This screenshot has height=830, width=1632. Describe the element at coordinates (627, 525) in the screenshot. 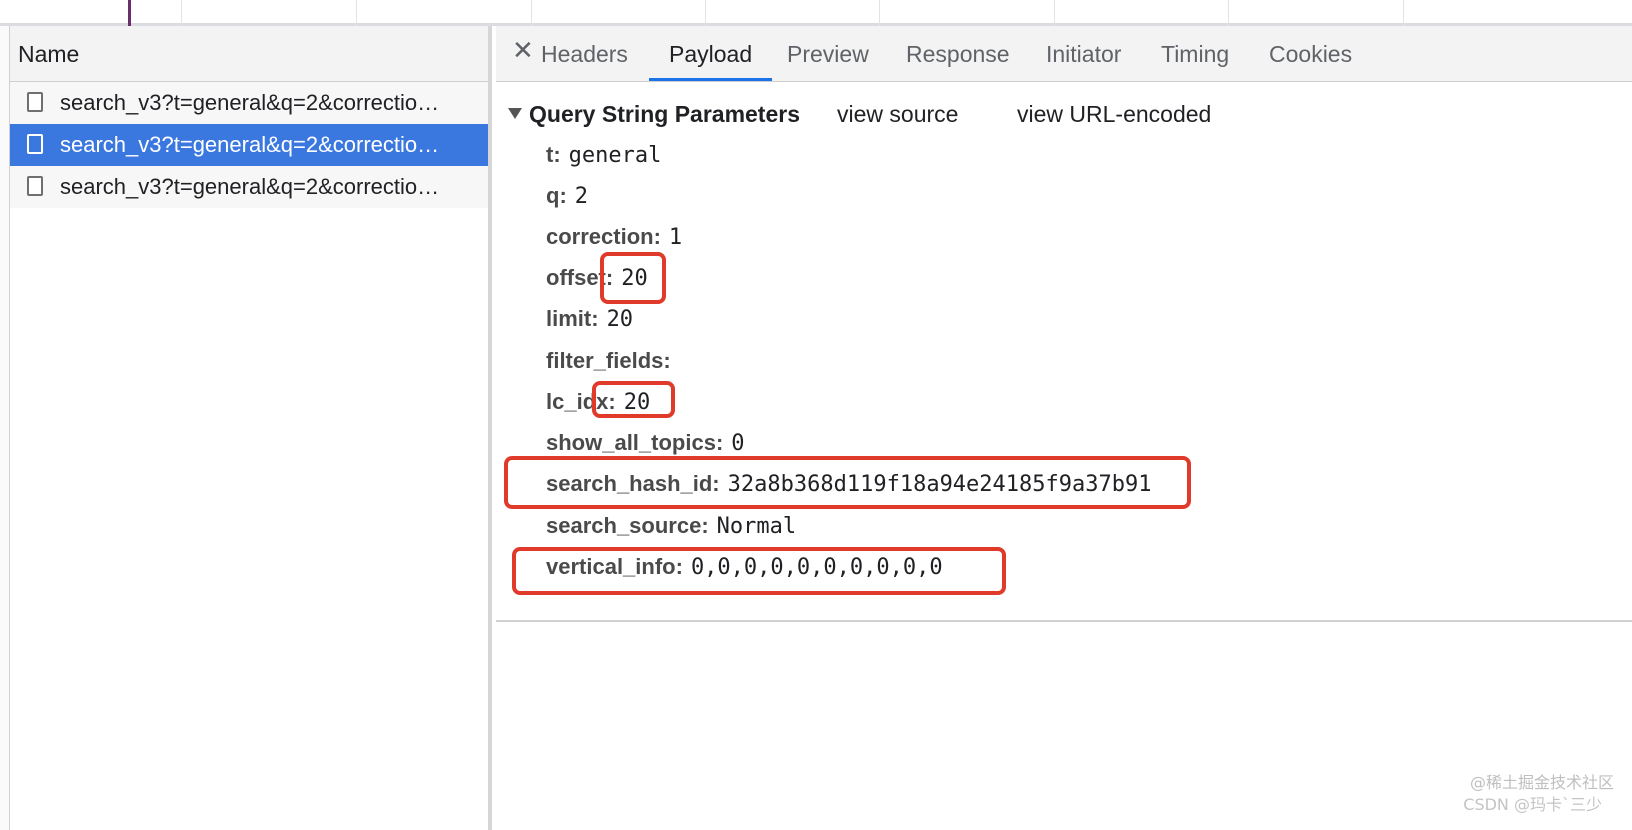

I see `param-key: search_source:` at that location.